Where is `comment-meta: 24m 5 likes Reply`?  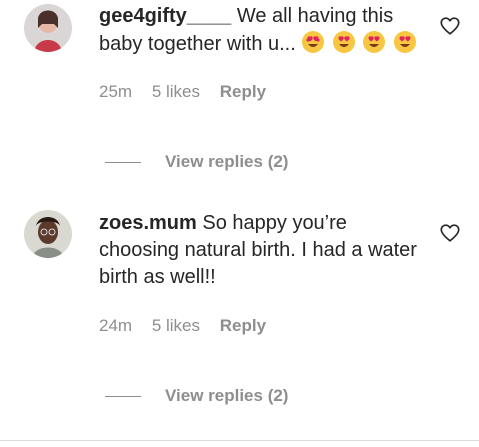
comment-meta: 24m 5 likes Reply is located at coordinates (190, 326).